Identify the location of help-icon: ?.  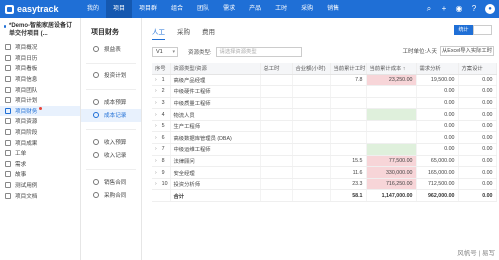
(474, 9).